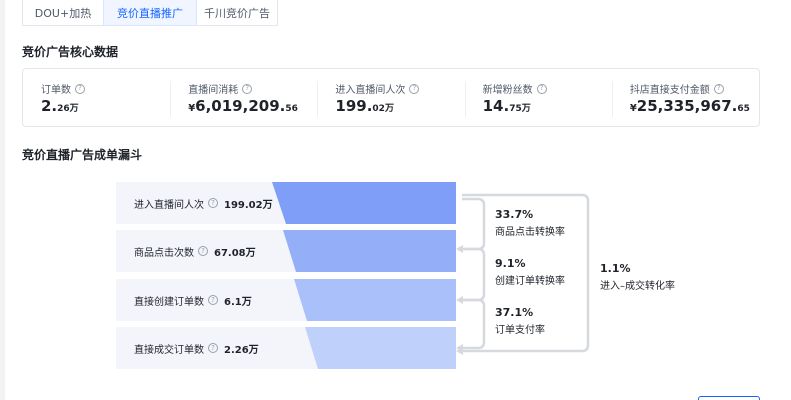 The width and height of the screenshot is (791, 400). Describe the element at coordinates (530, 272) in the screenshot. I see `conversion-order-create-rate: 9.1% 创建订单转换率` at that location.